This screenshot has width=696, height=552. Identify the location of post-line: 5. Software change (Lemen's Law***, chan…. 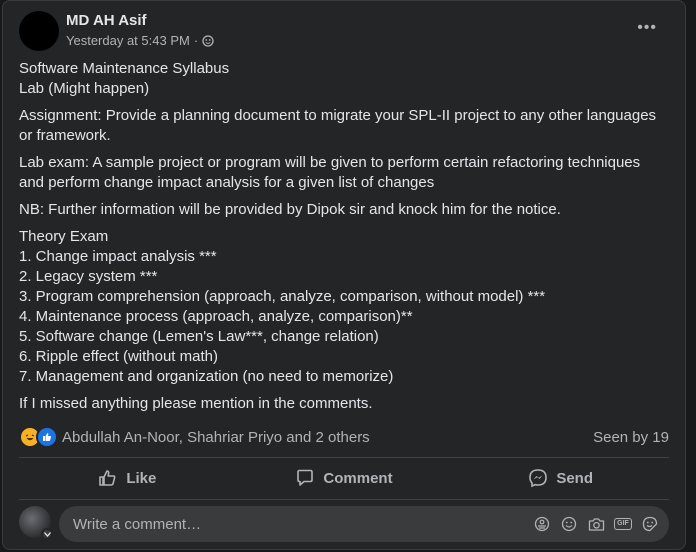
(199, 336).